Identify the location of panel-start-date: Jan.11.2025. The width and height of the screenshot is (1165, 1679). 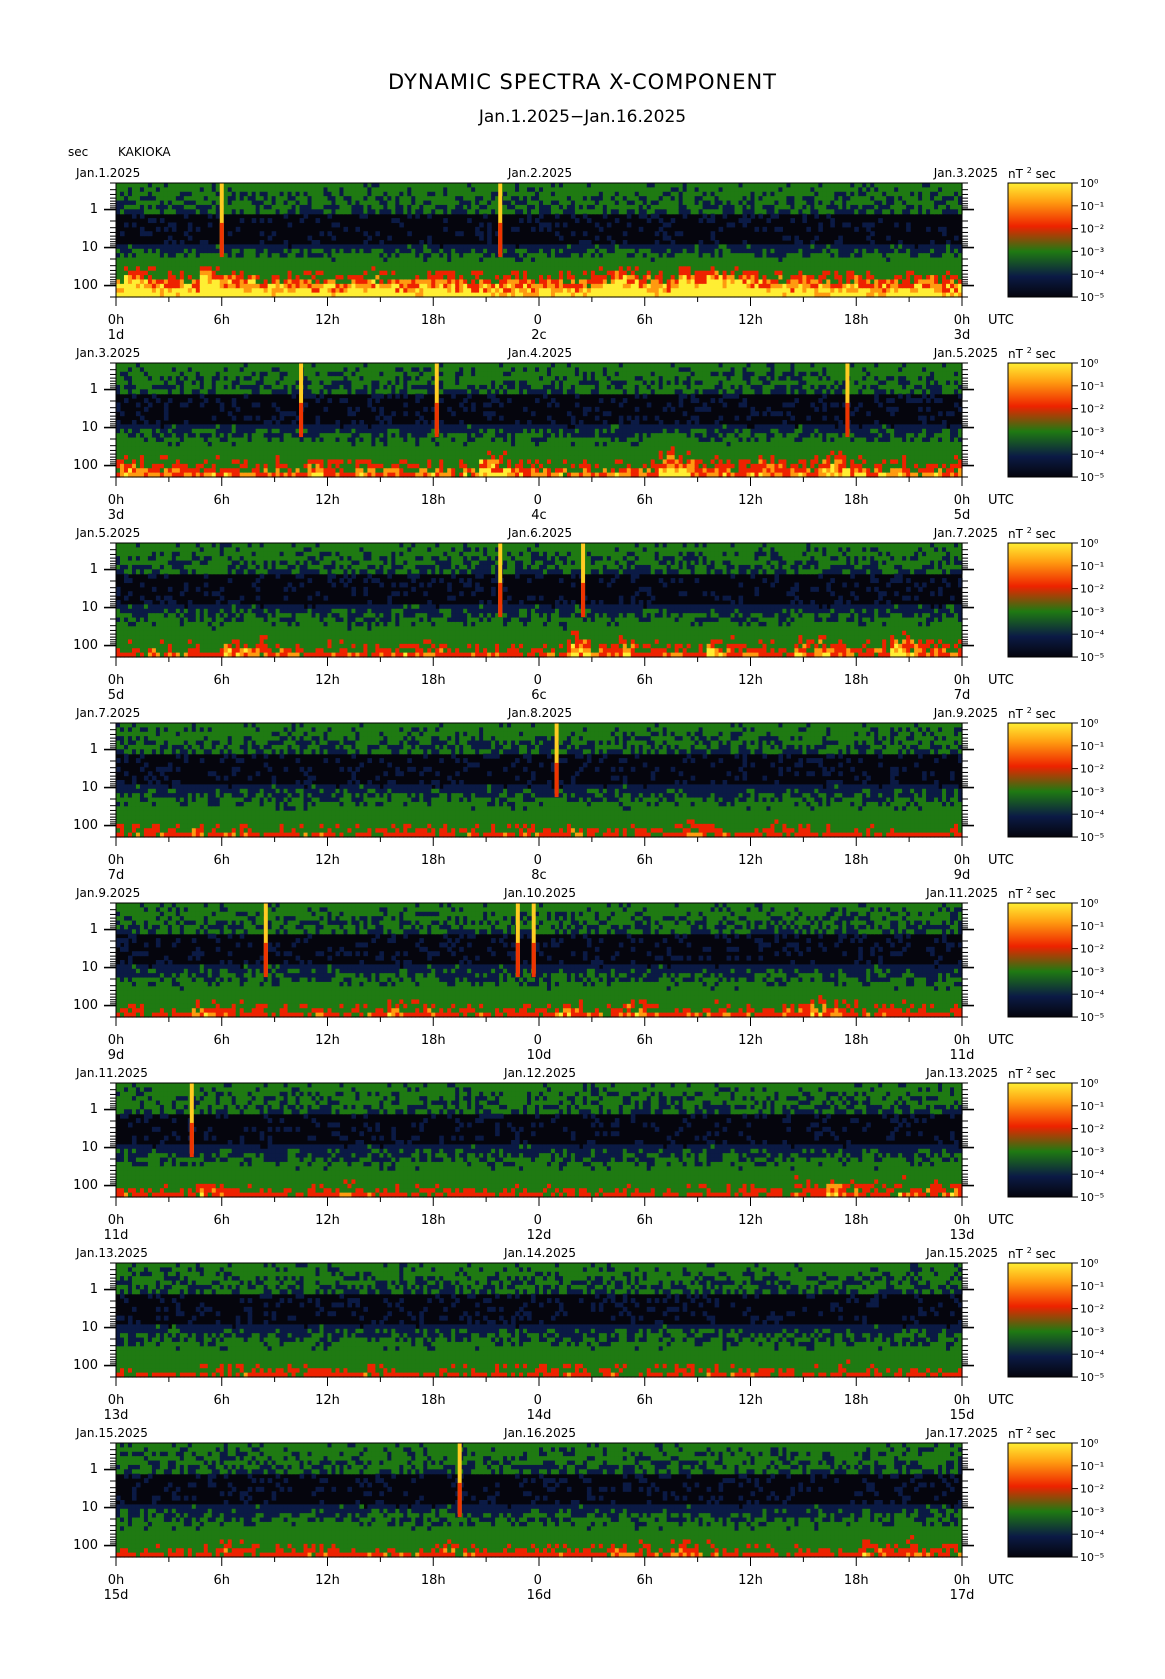
(112, 1073).